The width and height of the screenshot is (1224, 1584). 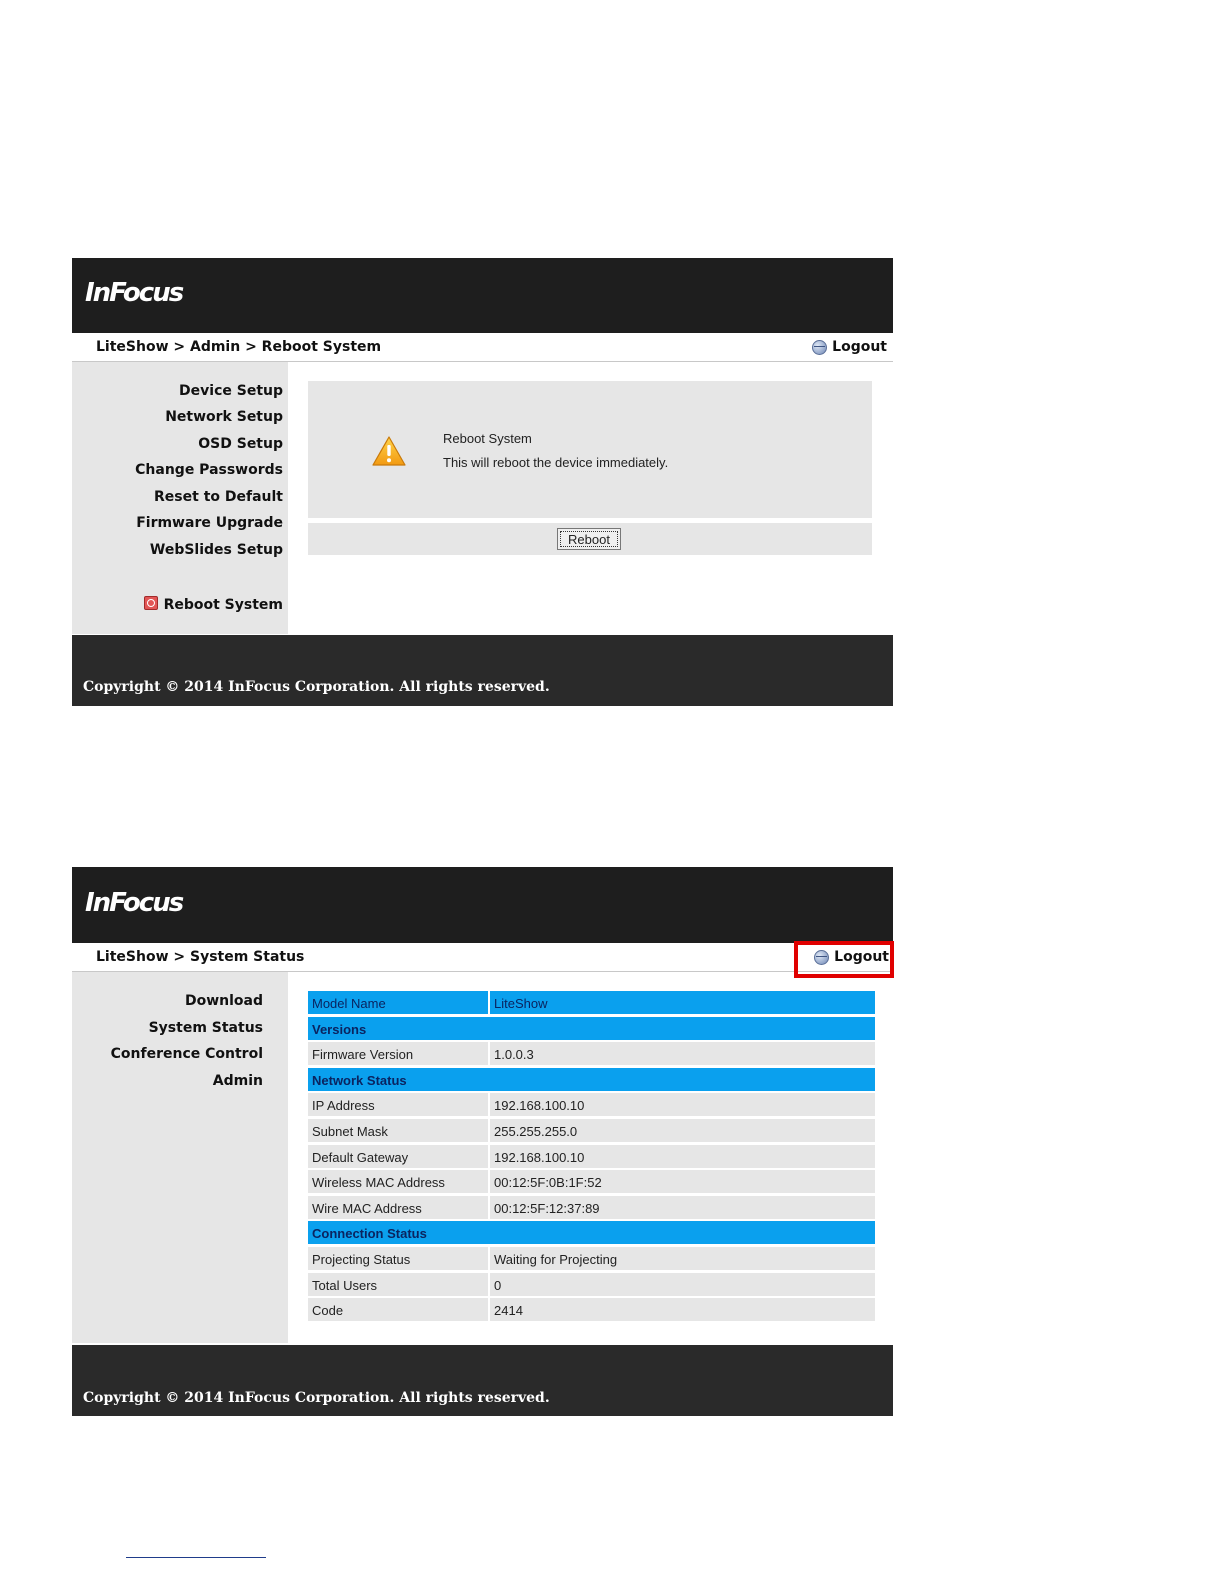 What do you see at coordinates (682, 1207) in the screenshot?
I see `row-value: 00:12:5F:12:37:89` at bounding box center [682, 1207].